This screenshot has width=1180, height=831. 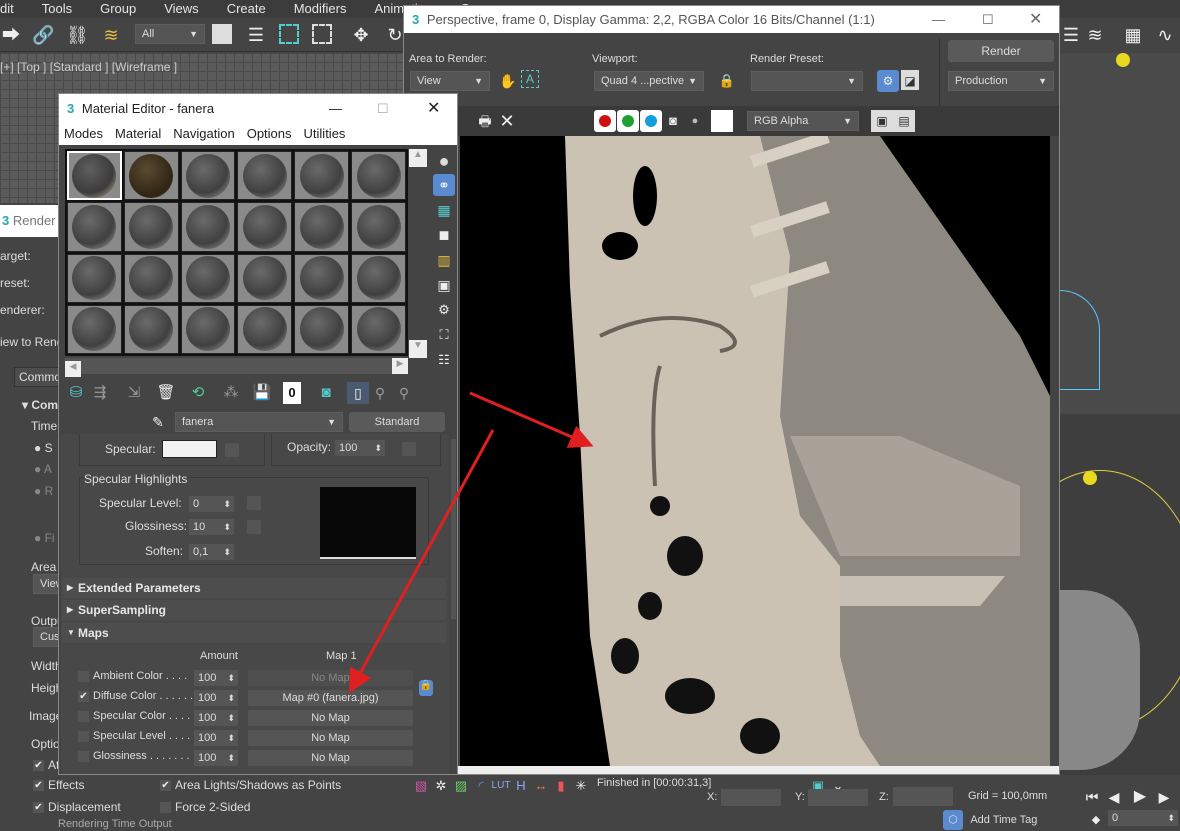 I want to click on soften-spinner: 0,1, so click(x=211, y=552).